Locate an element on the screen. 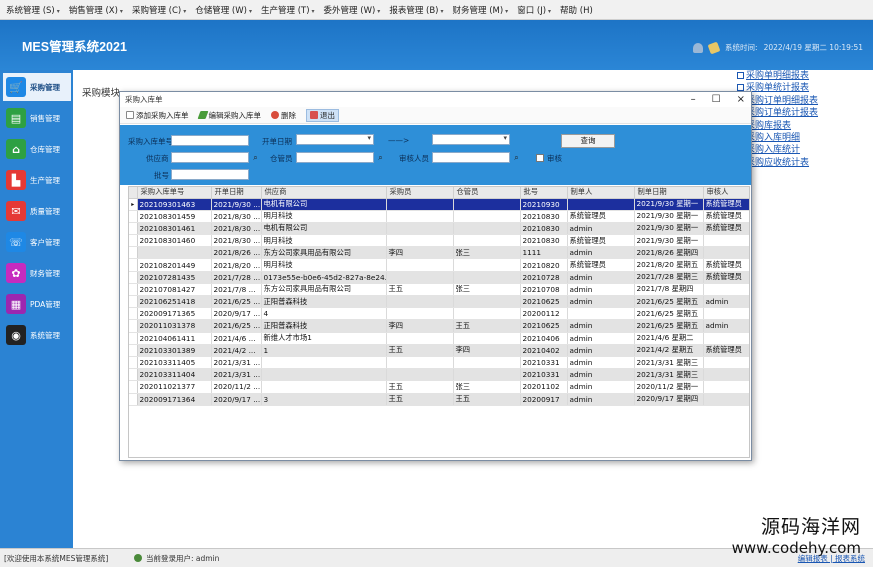 This screenshot has width=873, height=567. column-header: 审核人 is located at coordinates (726, 193).